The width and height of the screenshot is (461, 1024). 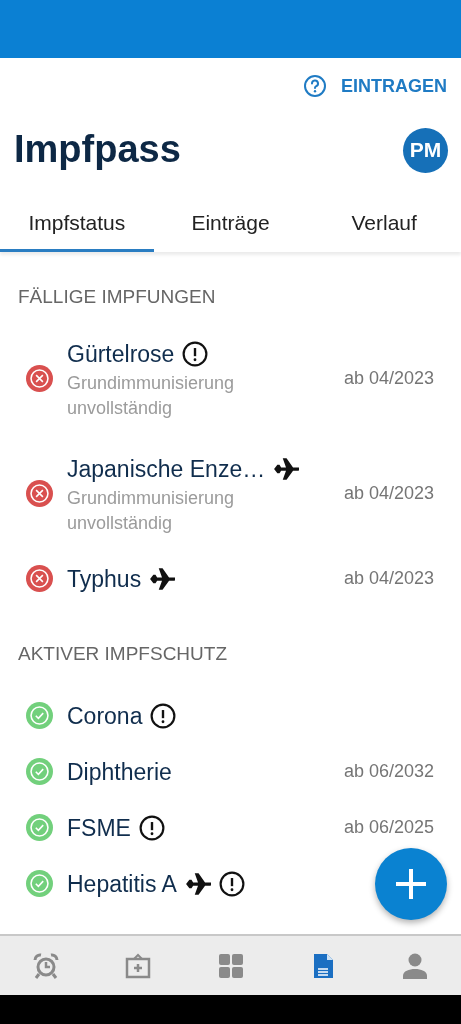 I want to click on tab: Verlauf, so click(x=384, y=219).